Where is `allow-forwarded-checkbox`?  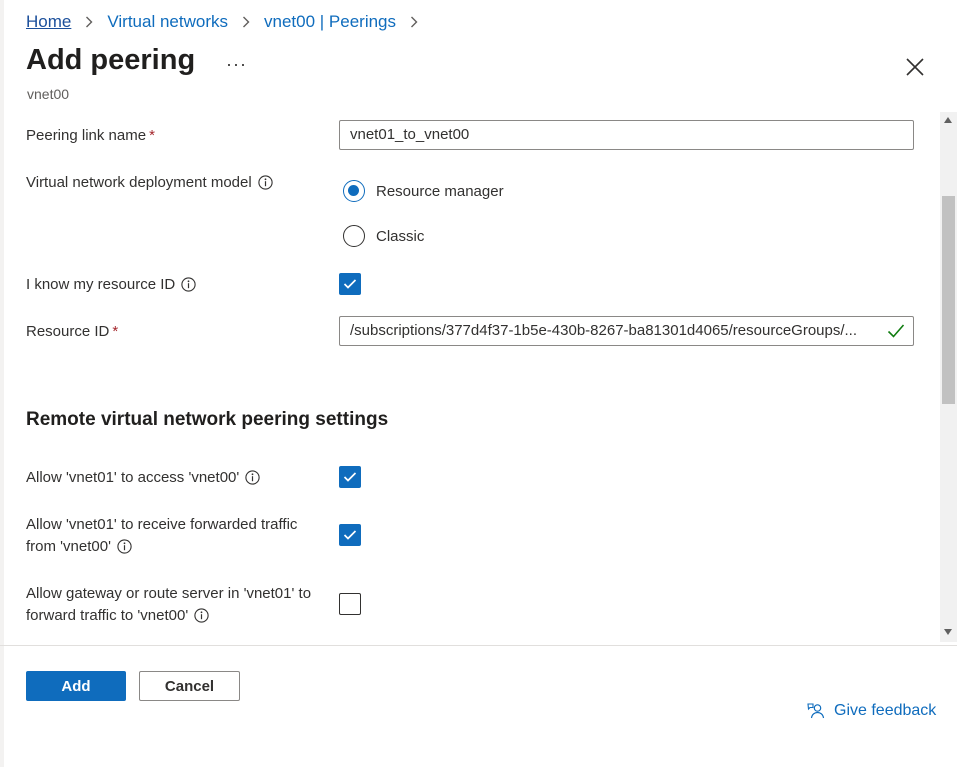 allow-forwarded-checkbox is located at coordinates (350, 535).